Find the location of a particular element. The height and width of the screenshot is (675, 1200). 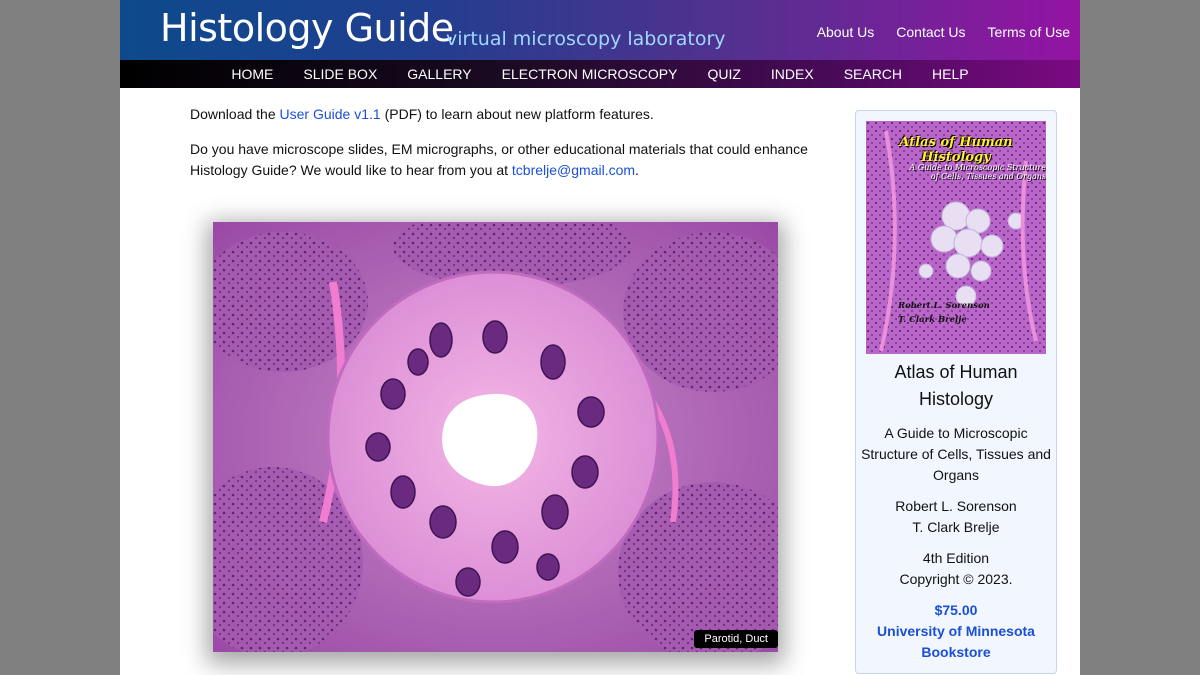

email-link: tcbrelje@gmail.com is located at coordinates (573, 170).